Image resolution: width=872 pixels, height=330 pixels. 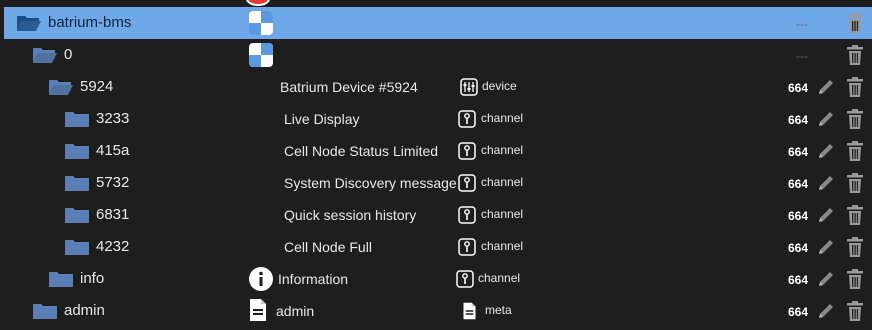 What do you see at coordinates (438, 87) in the screenshot?
I see `tree-row: 5924 Batrium Device #5924 device 664` at bounding box center [438, 87].